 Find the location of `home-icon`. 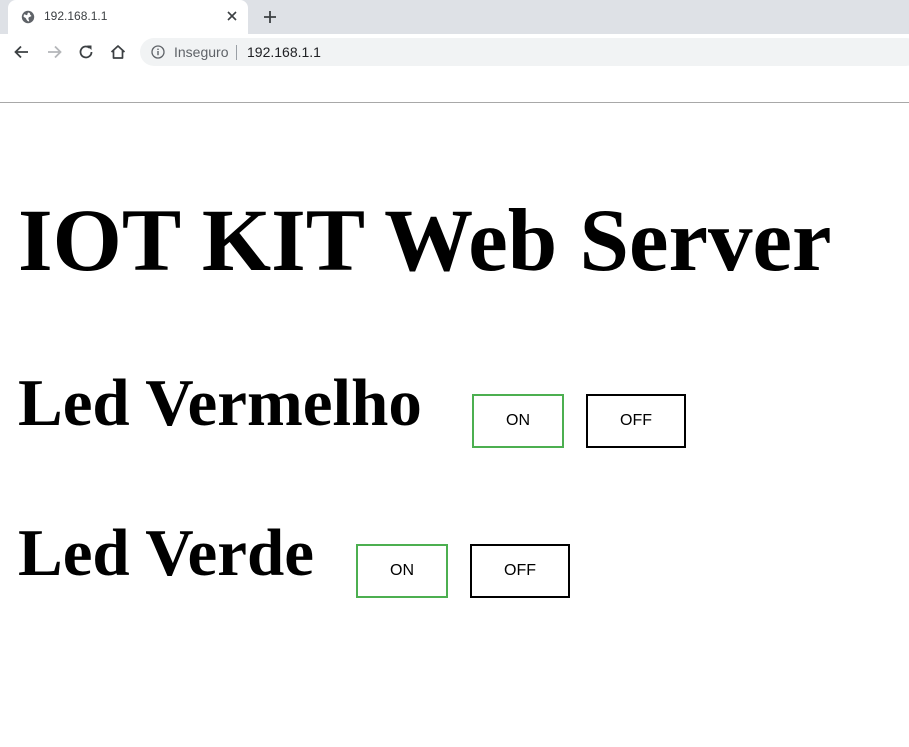

home-icon is located at coordinates (118, 52).